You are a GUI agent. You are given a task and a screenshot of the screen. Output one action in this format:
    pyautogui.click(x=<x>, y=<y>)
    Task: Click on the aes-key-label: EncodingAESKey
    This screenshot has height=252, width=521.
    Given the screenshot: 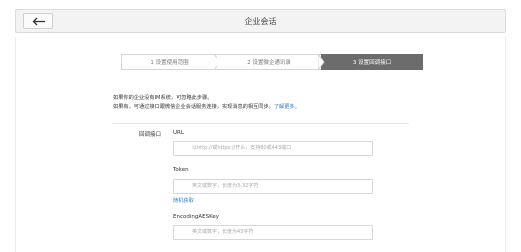 What is the action you would take?
    pyautogui.click(x=196, y=217)
    